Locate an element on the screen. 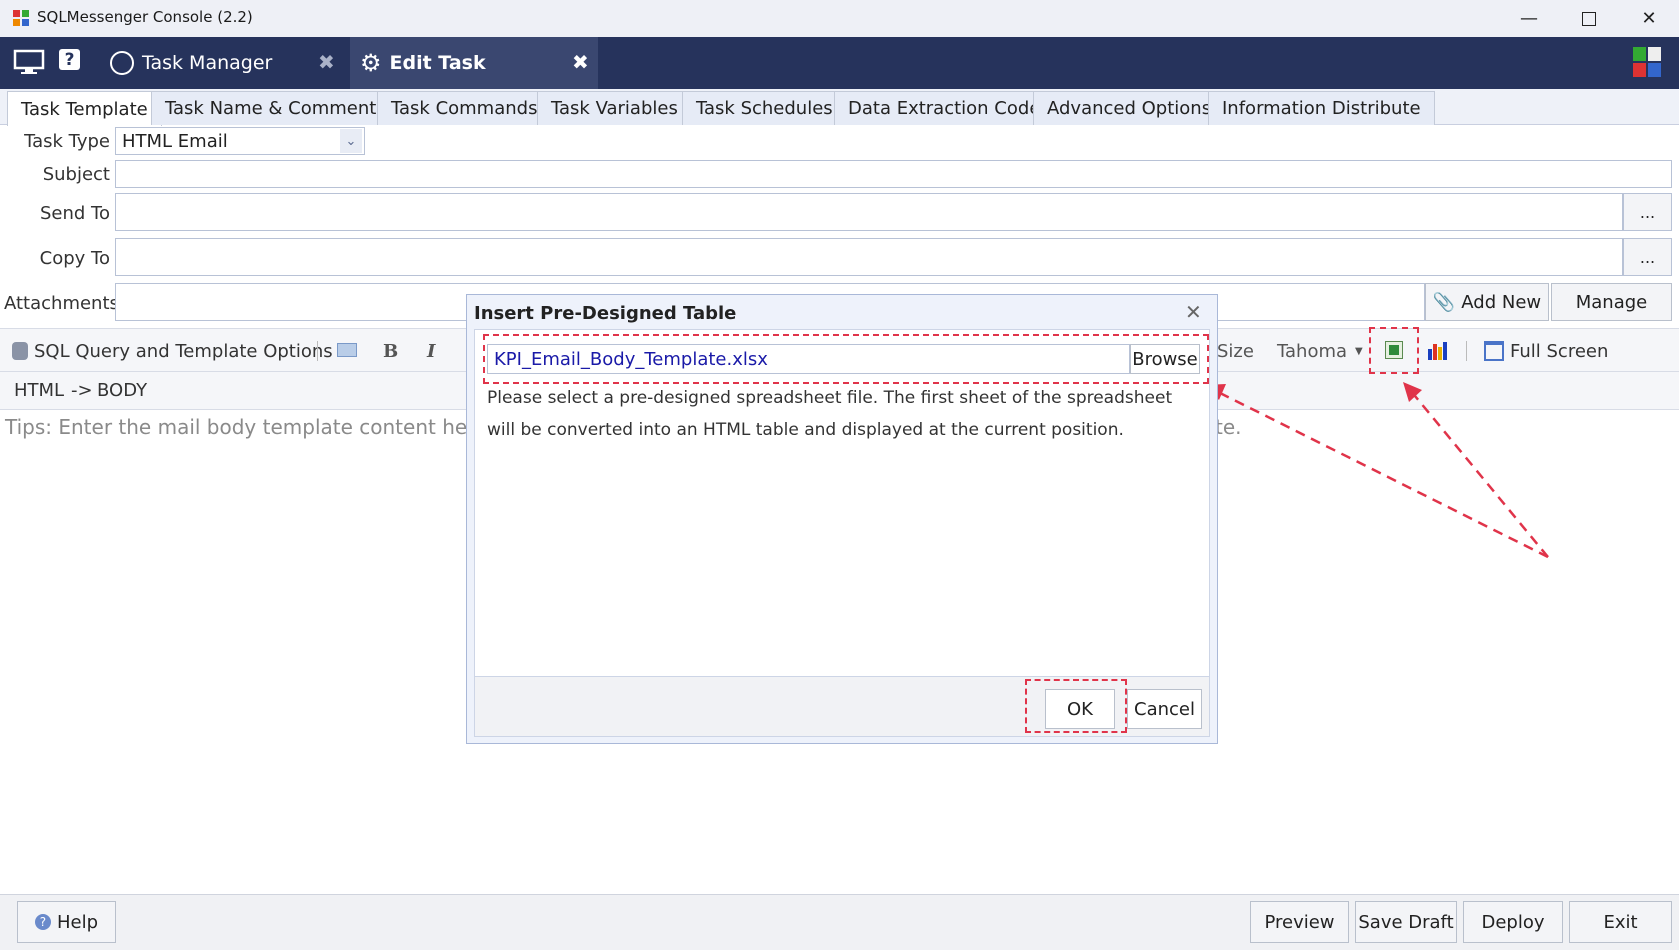  dialog-title: Insert Pre-Designed Table is located at coordinates (605, 313).